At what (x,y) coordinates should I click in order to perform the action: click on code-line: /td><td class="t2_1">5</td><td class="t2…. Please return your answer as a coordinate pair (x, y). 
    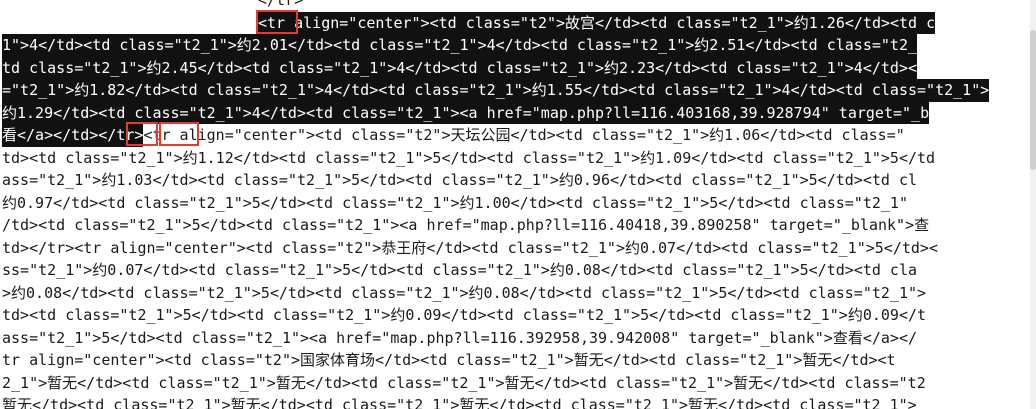
    Looking at the image, I should click on (465, 225).